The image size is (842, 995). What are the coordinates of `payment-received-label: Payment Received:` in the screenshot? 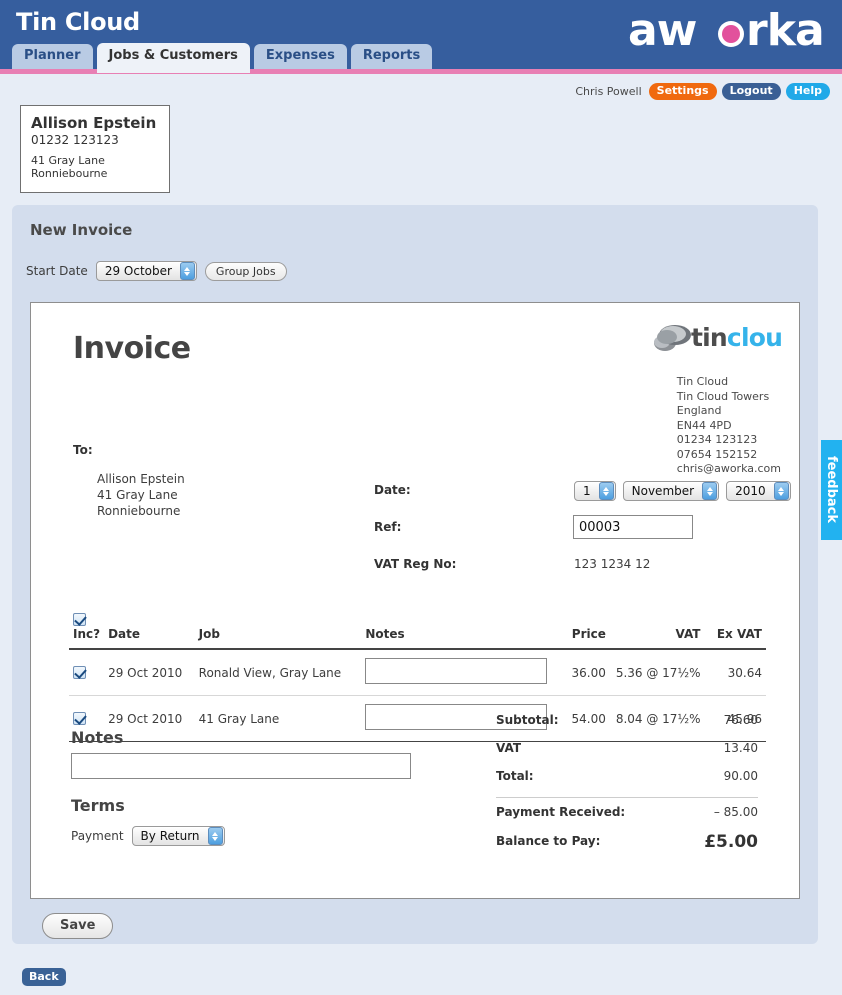 It's located at (561, 812).